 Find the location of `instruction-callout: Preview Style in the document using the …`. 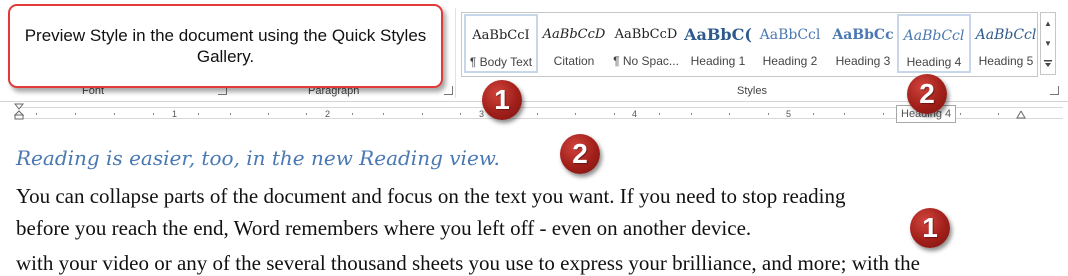

instruction-callout: Preview Style in the document using the … is located at coordinates (225, 46).